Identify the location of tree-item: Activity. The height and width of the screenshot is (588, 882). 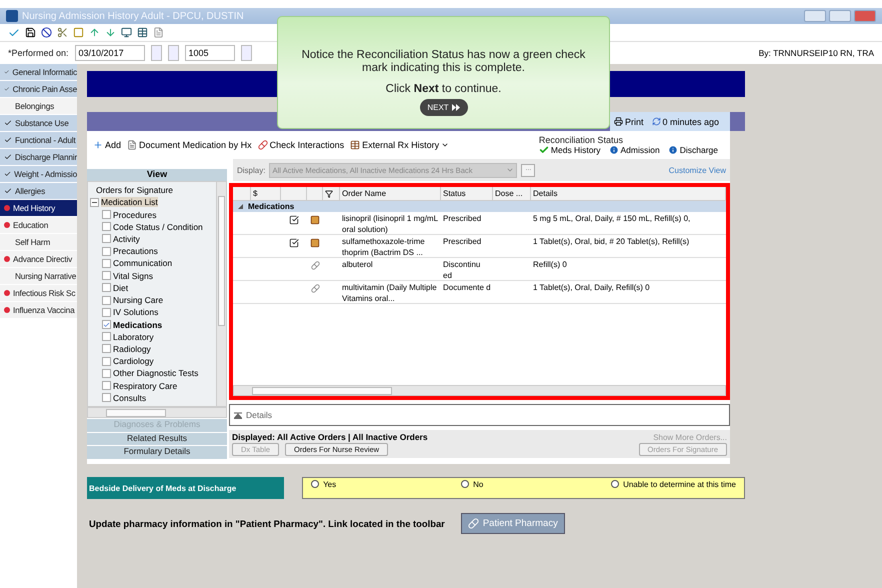
(152, 239).